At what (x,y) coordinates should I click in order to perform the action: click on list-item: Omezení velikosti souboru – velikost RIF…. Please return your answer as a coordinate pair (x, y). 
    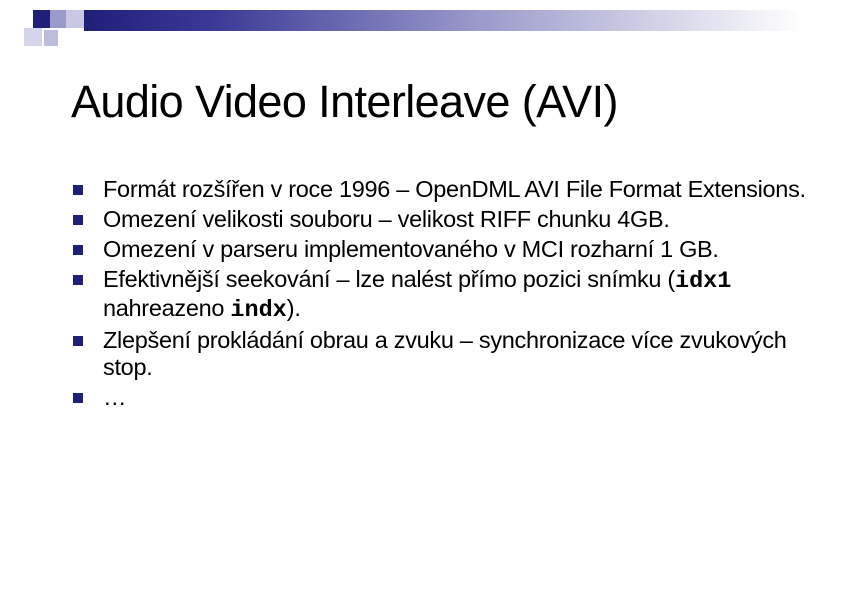
    Looking at the image, I should click on (448, 219).